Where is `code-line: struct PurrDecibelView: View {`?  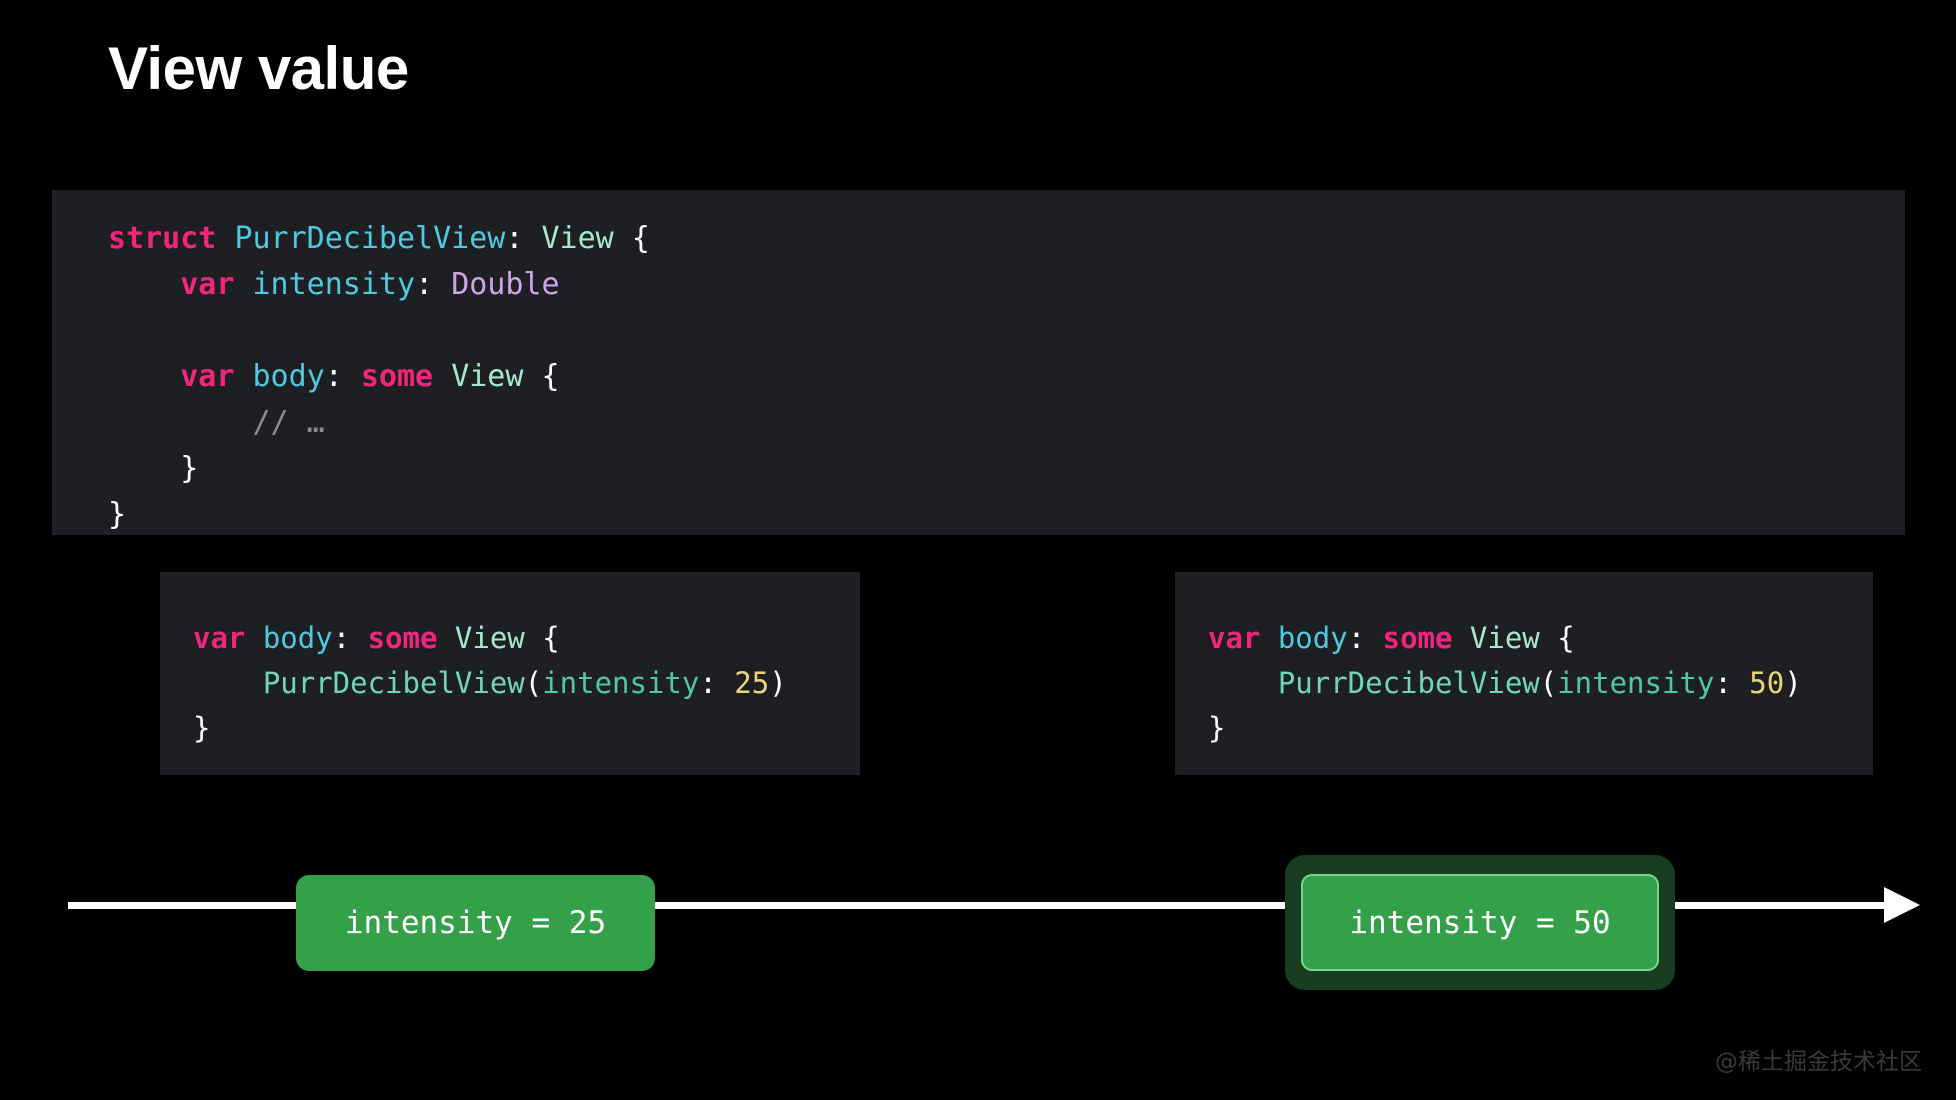 code-line: struct PurrDecibelView: View { is located at coordinates (1006, 239).